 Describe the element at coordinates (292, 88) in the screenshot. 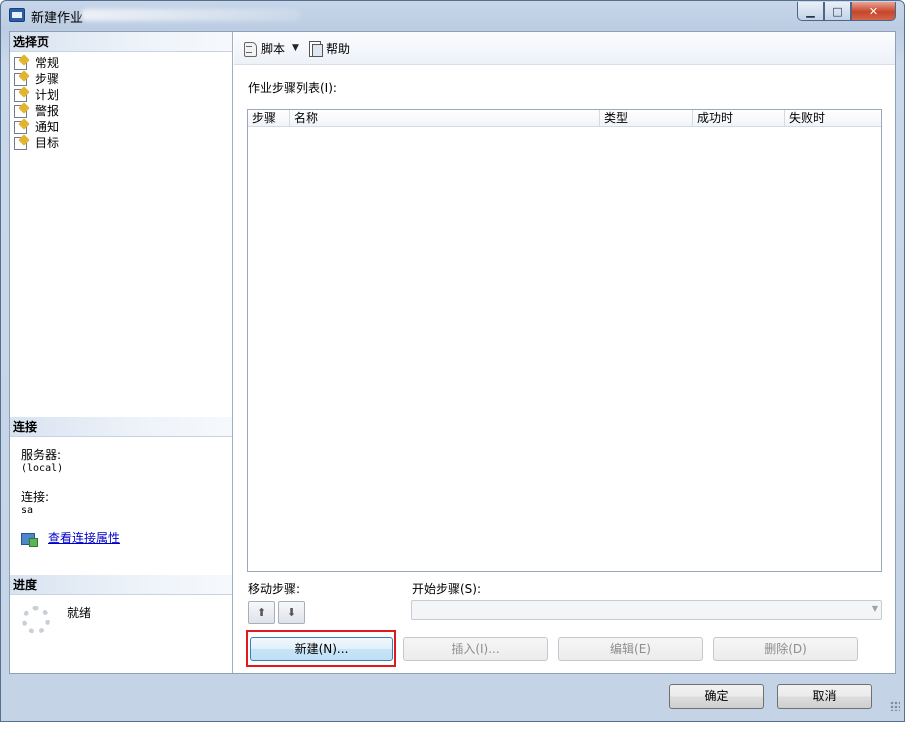

I see `steps-list-label: 作业步骤列表(I):` at that location.